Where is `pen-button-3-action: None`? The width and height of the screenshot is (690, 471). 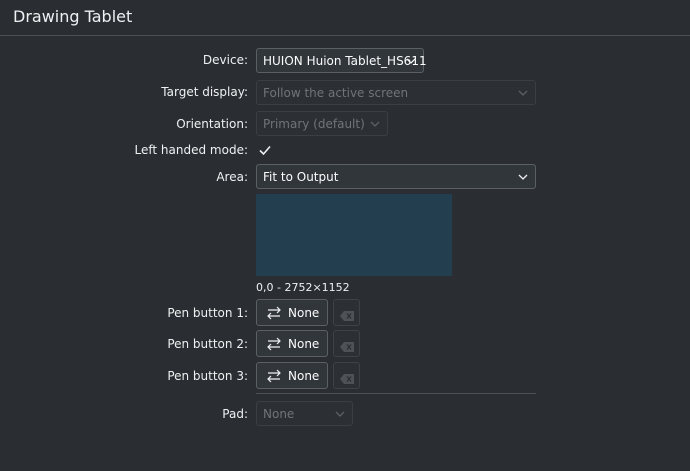
pen-button-3-action: None is located at coordinates (292, 375).